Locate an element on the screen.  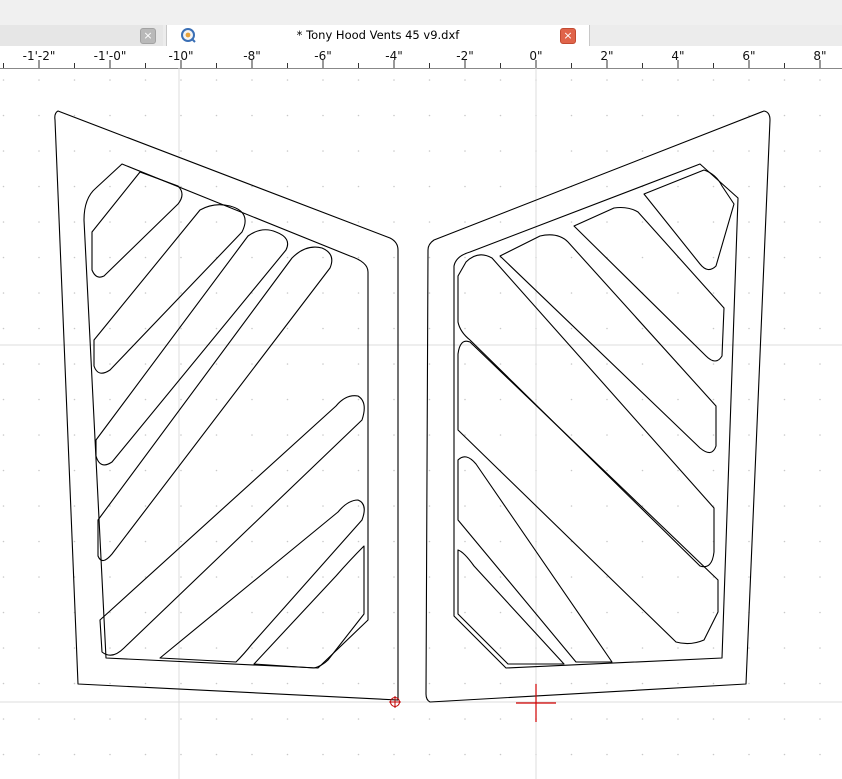
close-icon: × is located at coordinates (568, 36).